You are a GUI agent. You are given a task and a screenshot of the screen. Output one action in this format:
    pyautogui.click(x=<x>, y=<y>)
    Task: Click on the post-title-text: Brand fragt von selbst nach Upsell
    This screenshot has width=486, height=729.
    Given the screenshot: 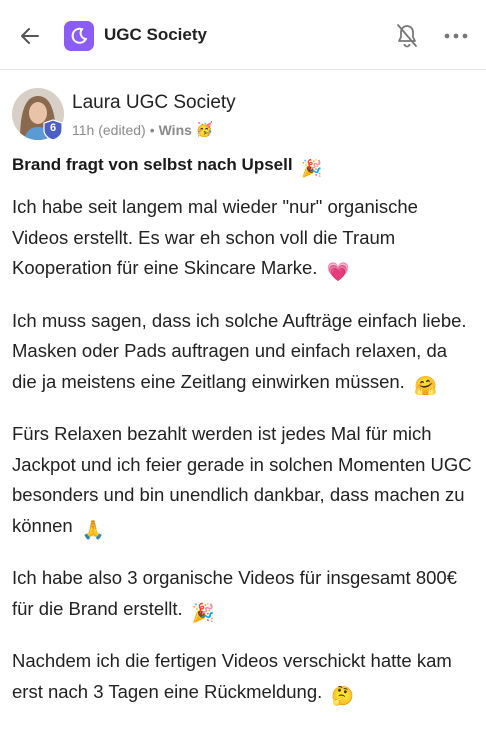 What is the action you would take?
    pyautogui.click(x=152, y=164)
    